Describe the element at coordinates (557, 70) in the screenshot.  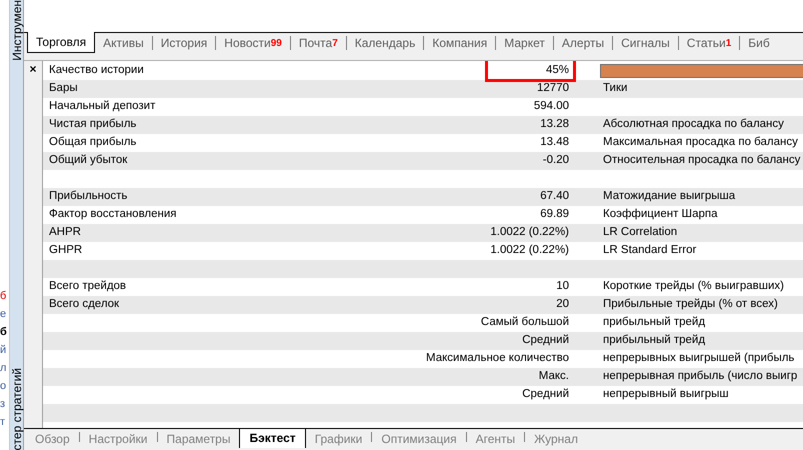
I see `row-value: 45%` at that location.